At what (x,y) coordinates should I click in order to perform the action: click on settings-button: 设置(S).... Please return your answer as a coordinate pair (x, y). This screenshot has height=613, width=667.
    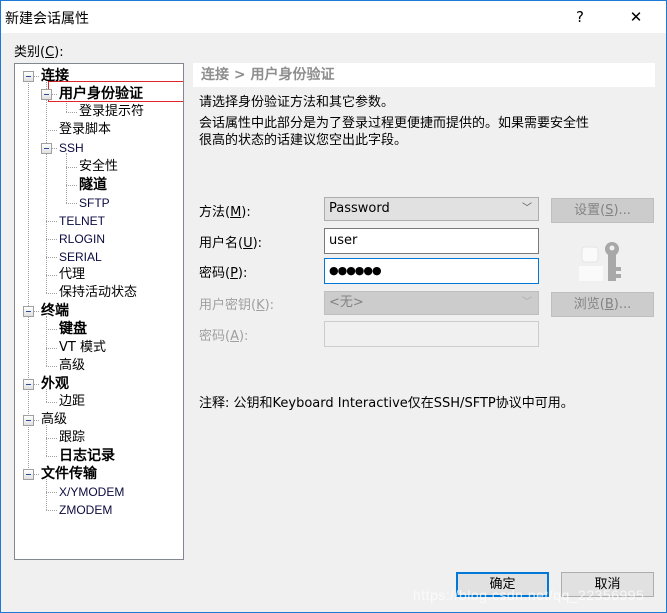
    Looking at the image, I should click on (602, 210).